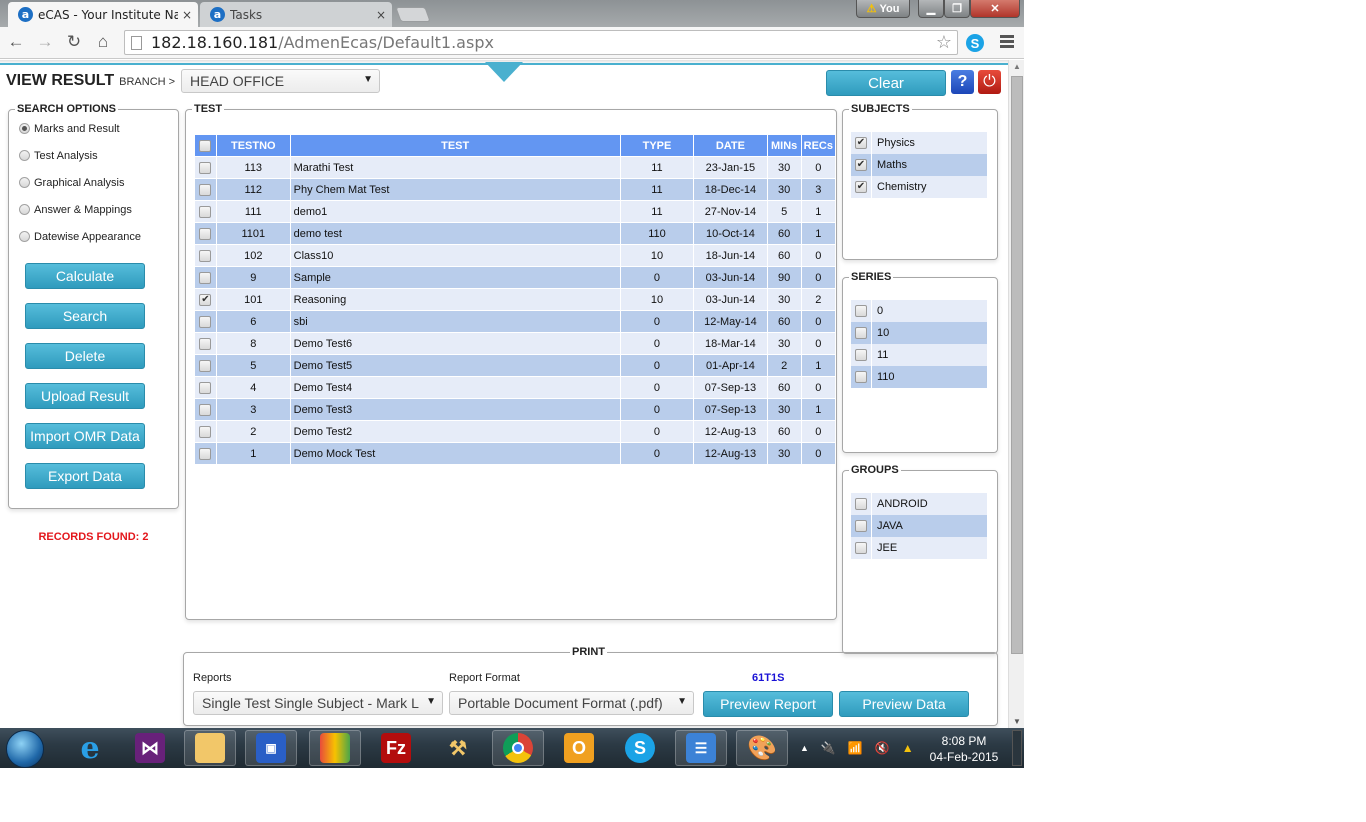  What do you see at coordinates (919, 548) in the screenshot?
I see `groups-item: JEE` at bounding box center [919, 548].